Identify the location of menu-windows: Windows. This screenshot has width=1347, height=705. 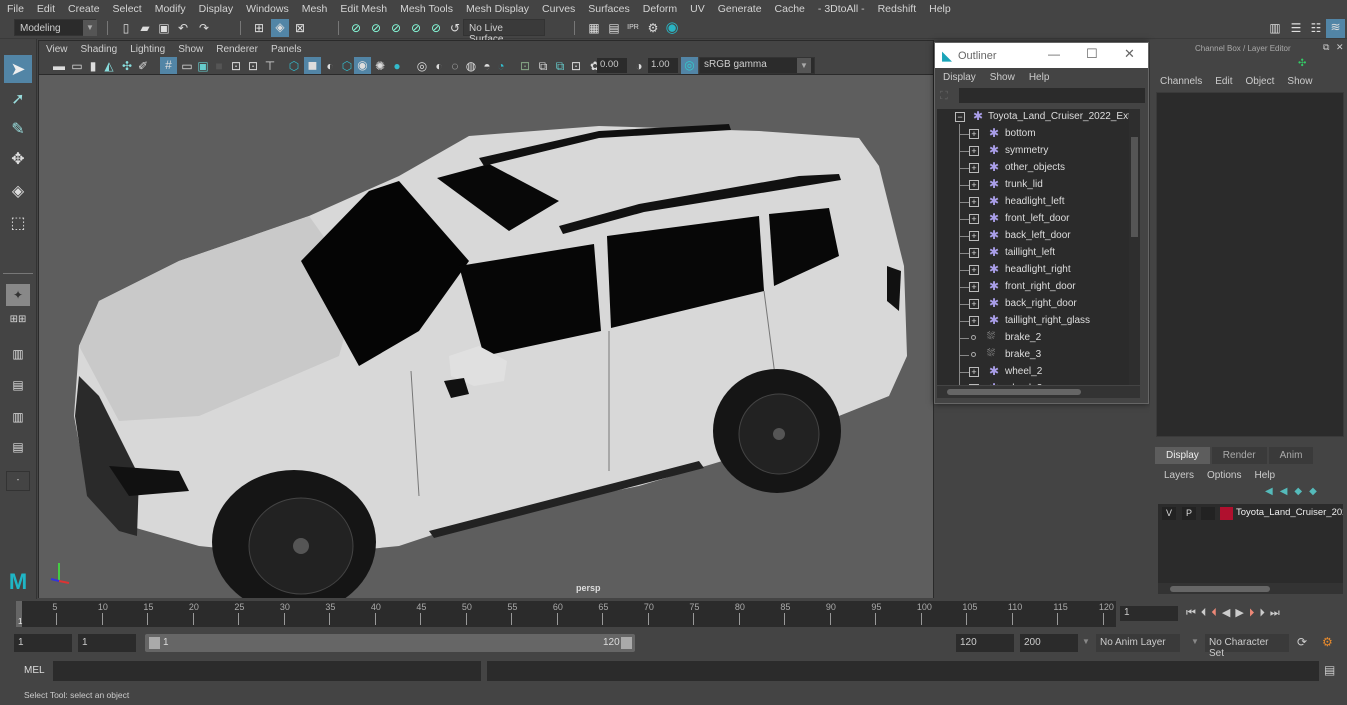
(267, 9).